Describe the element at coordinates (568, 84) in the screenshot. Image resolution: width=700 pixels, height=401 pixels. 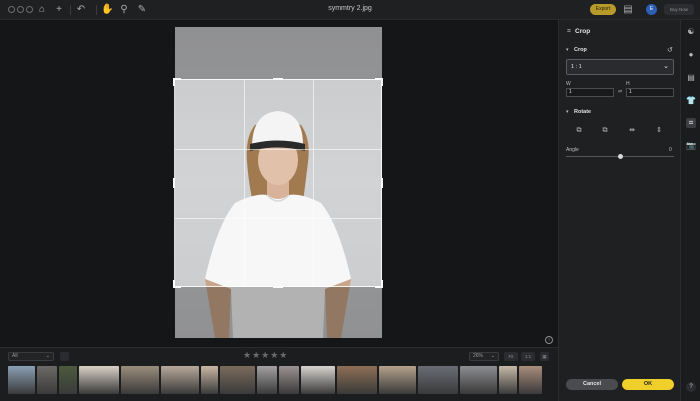
I see `width-label: W` at that location.